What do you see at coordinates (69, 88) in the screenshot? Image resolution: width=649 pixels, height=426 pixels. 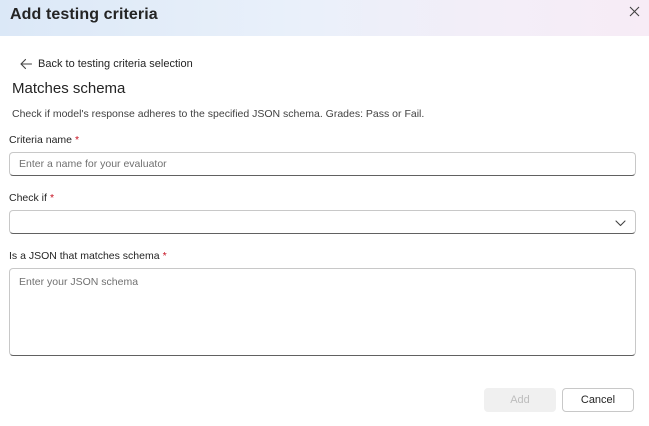 I see `section-title: Matches schema` at bounding box center [69, 88].